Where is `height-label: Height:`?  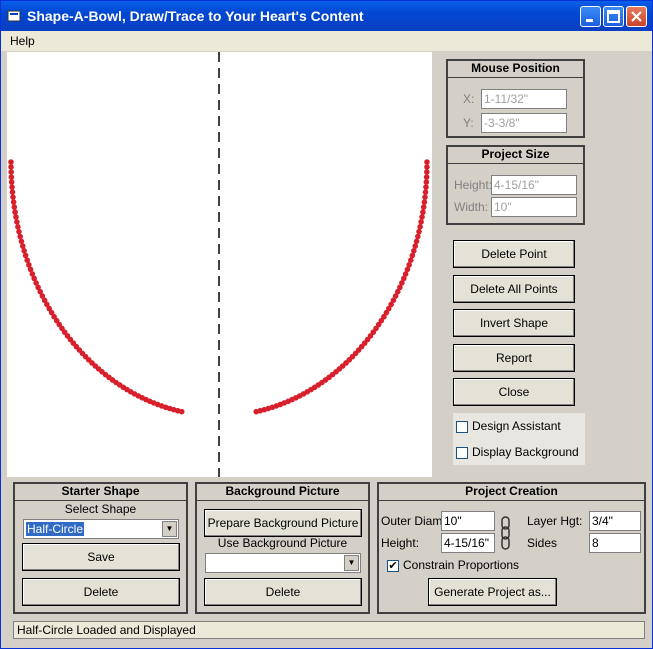 height-label: Height: is located at coordinates (400, 543).